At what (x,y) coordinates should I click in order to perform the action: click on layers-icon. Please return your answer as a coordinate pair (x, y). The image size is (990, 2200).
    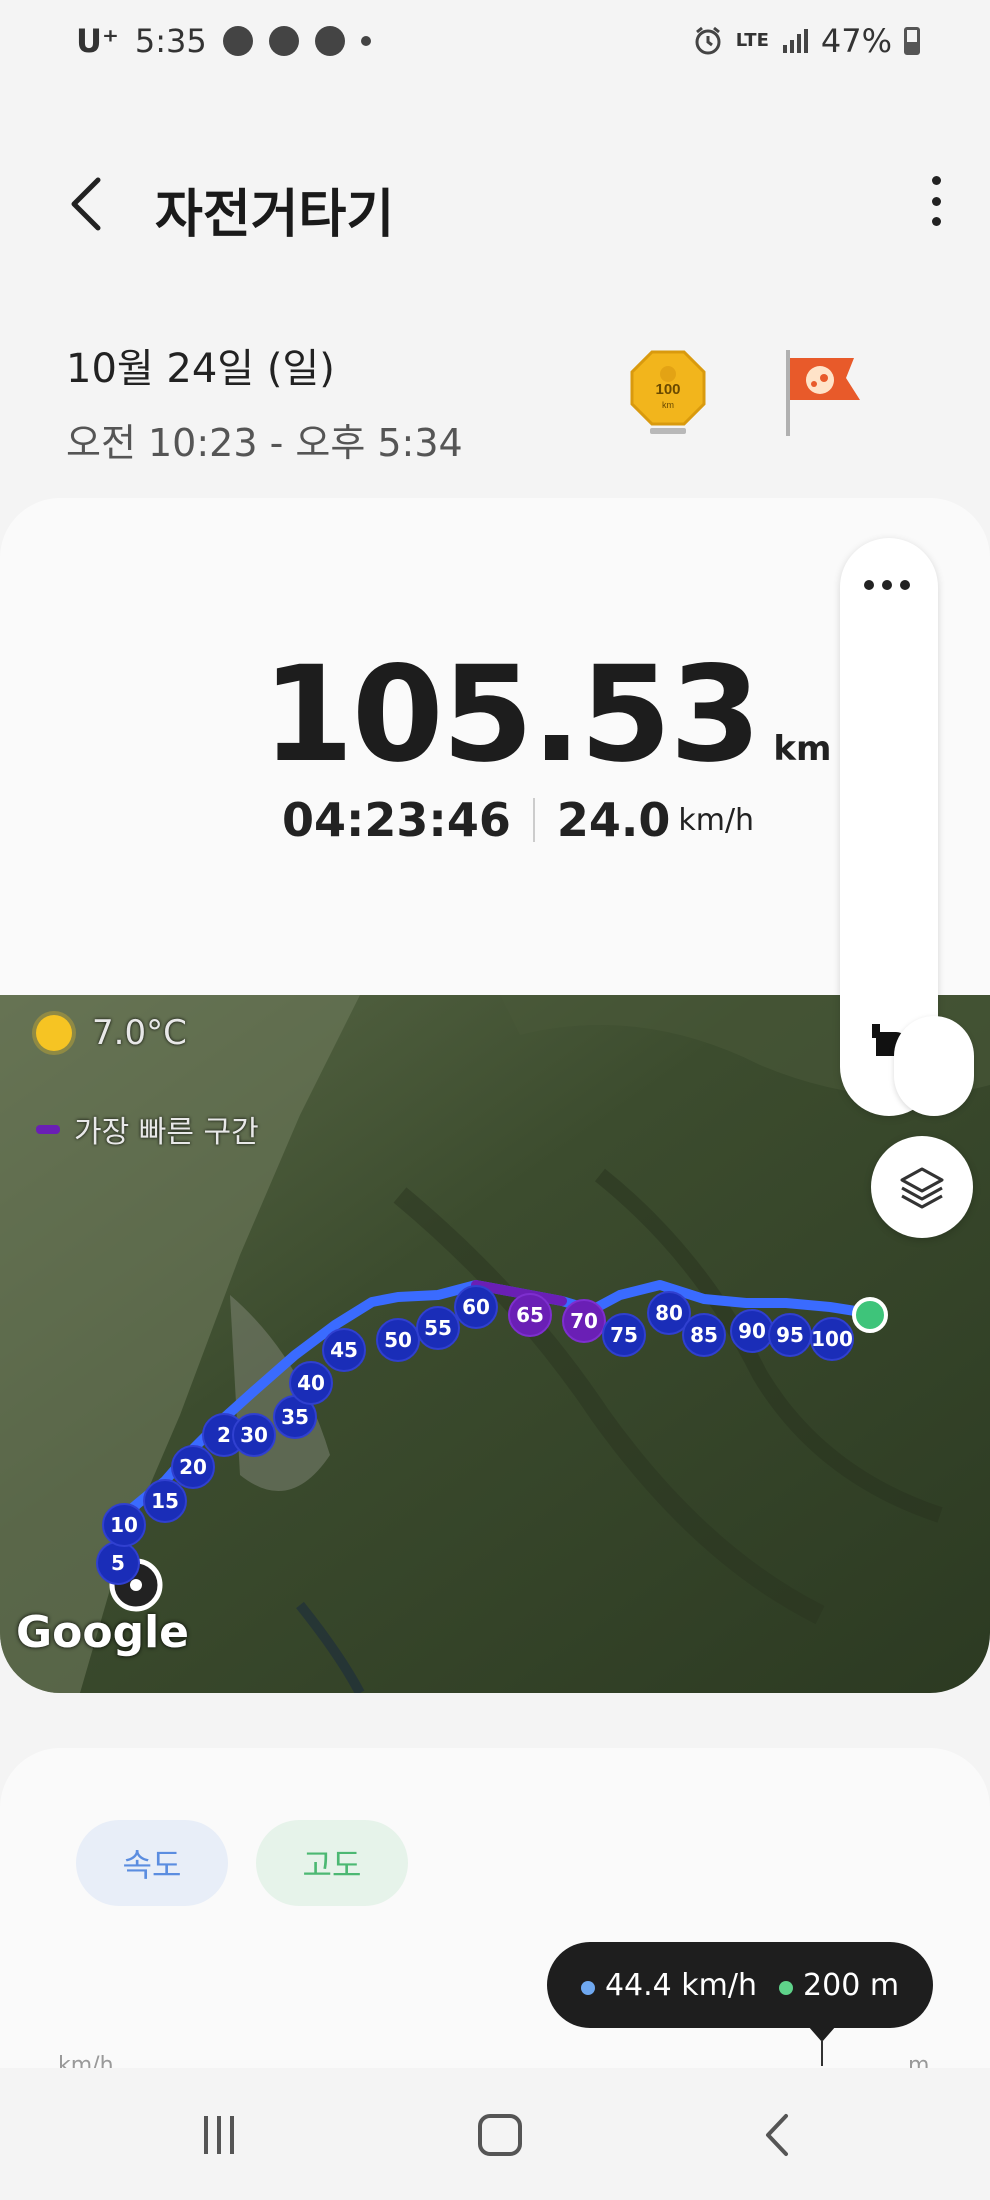
    Looking at the image, I should click on (922, 1188).